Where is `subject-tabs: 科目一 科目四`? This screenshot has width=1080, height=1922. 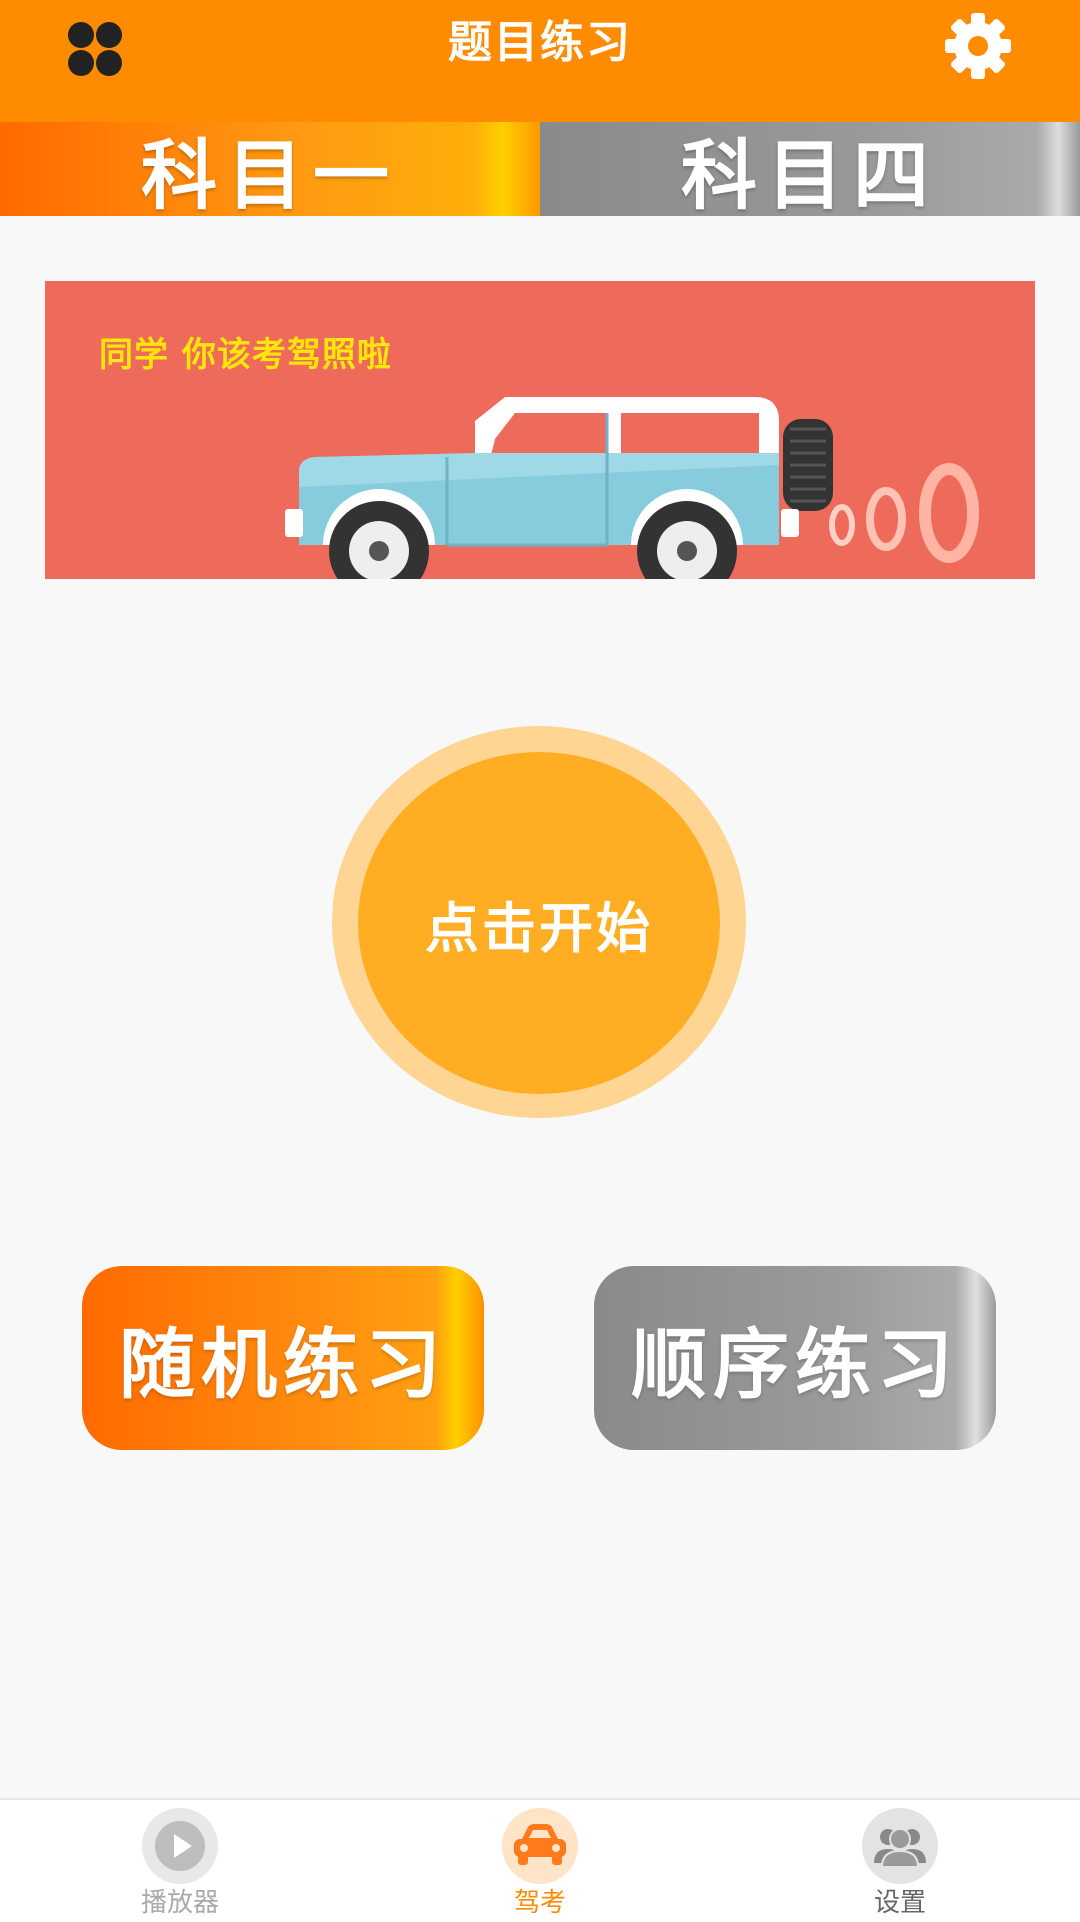 subject-tabs: 科目一 科目四 is located at coordinates (540, 169).